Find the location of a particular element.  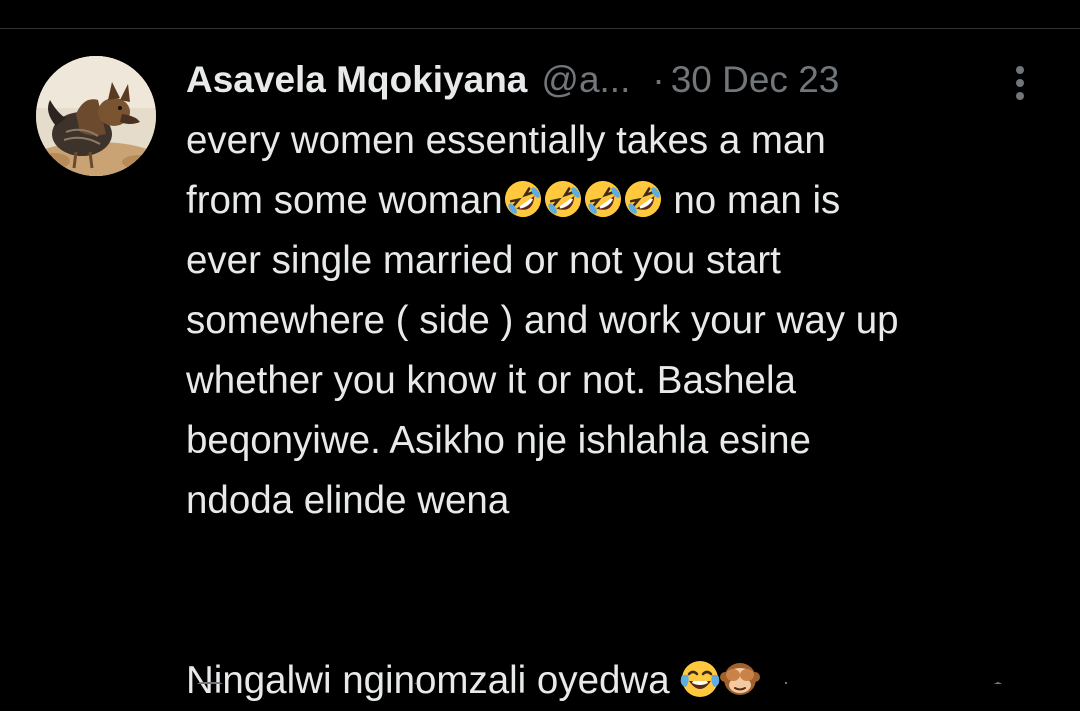

author-avatar is located at coordinates (96, 116).